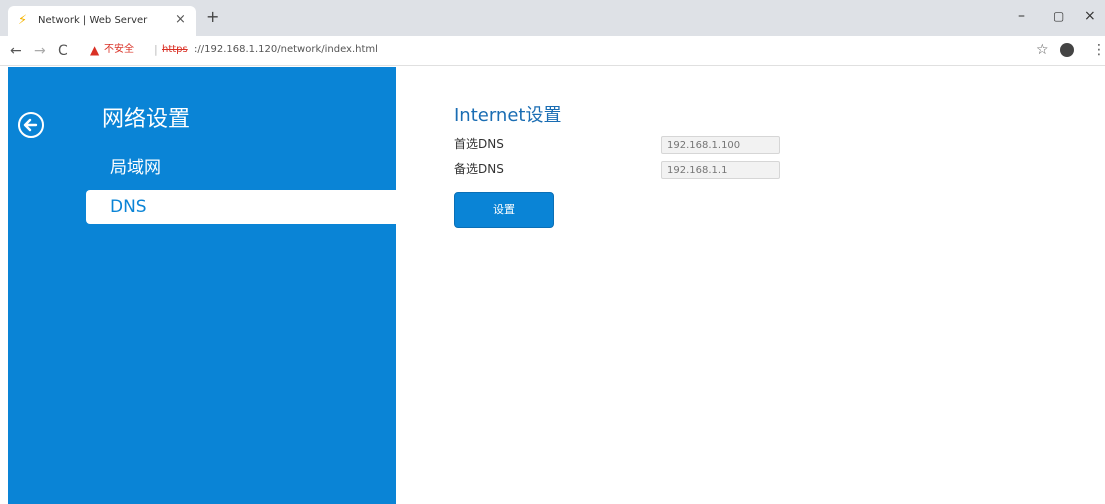  What do you see at coordinates (479, 169) in the screenshot?
I see `secondary-dns-label: 备选DNS` at bounding box center [479, 169].